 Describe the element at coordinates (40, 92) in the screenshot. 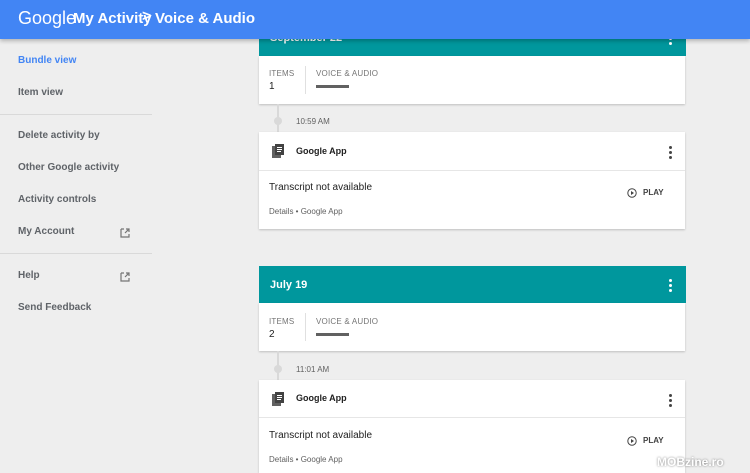

I see `sidebar-item-item-view: Item view` at that location.